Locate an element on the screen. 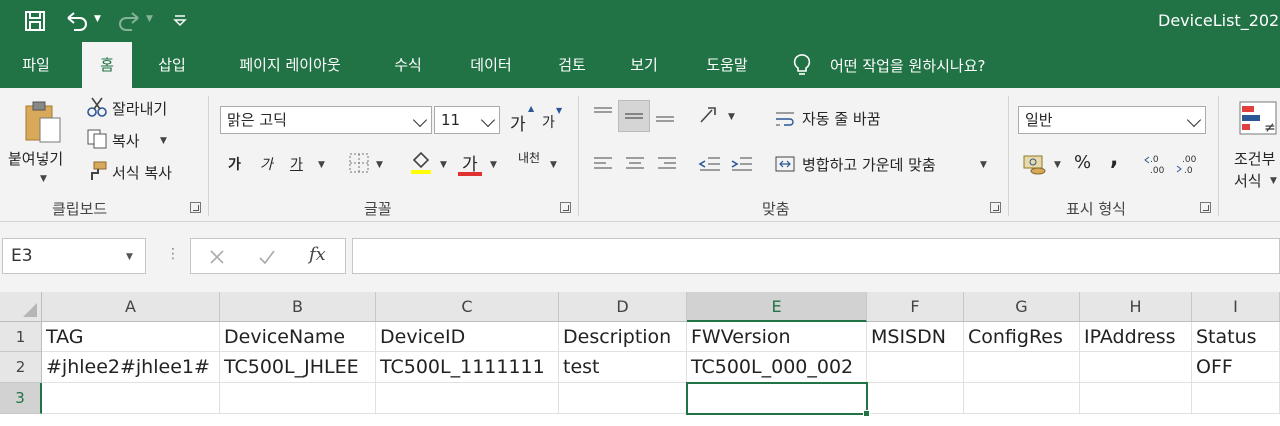  copy-button: 복사 is located at coordinates (126, 140).